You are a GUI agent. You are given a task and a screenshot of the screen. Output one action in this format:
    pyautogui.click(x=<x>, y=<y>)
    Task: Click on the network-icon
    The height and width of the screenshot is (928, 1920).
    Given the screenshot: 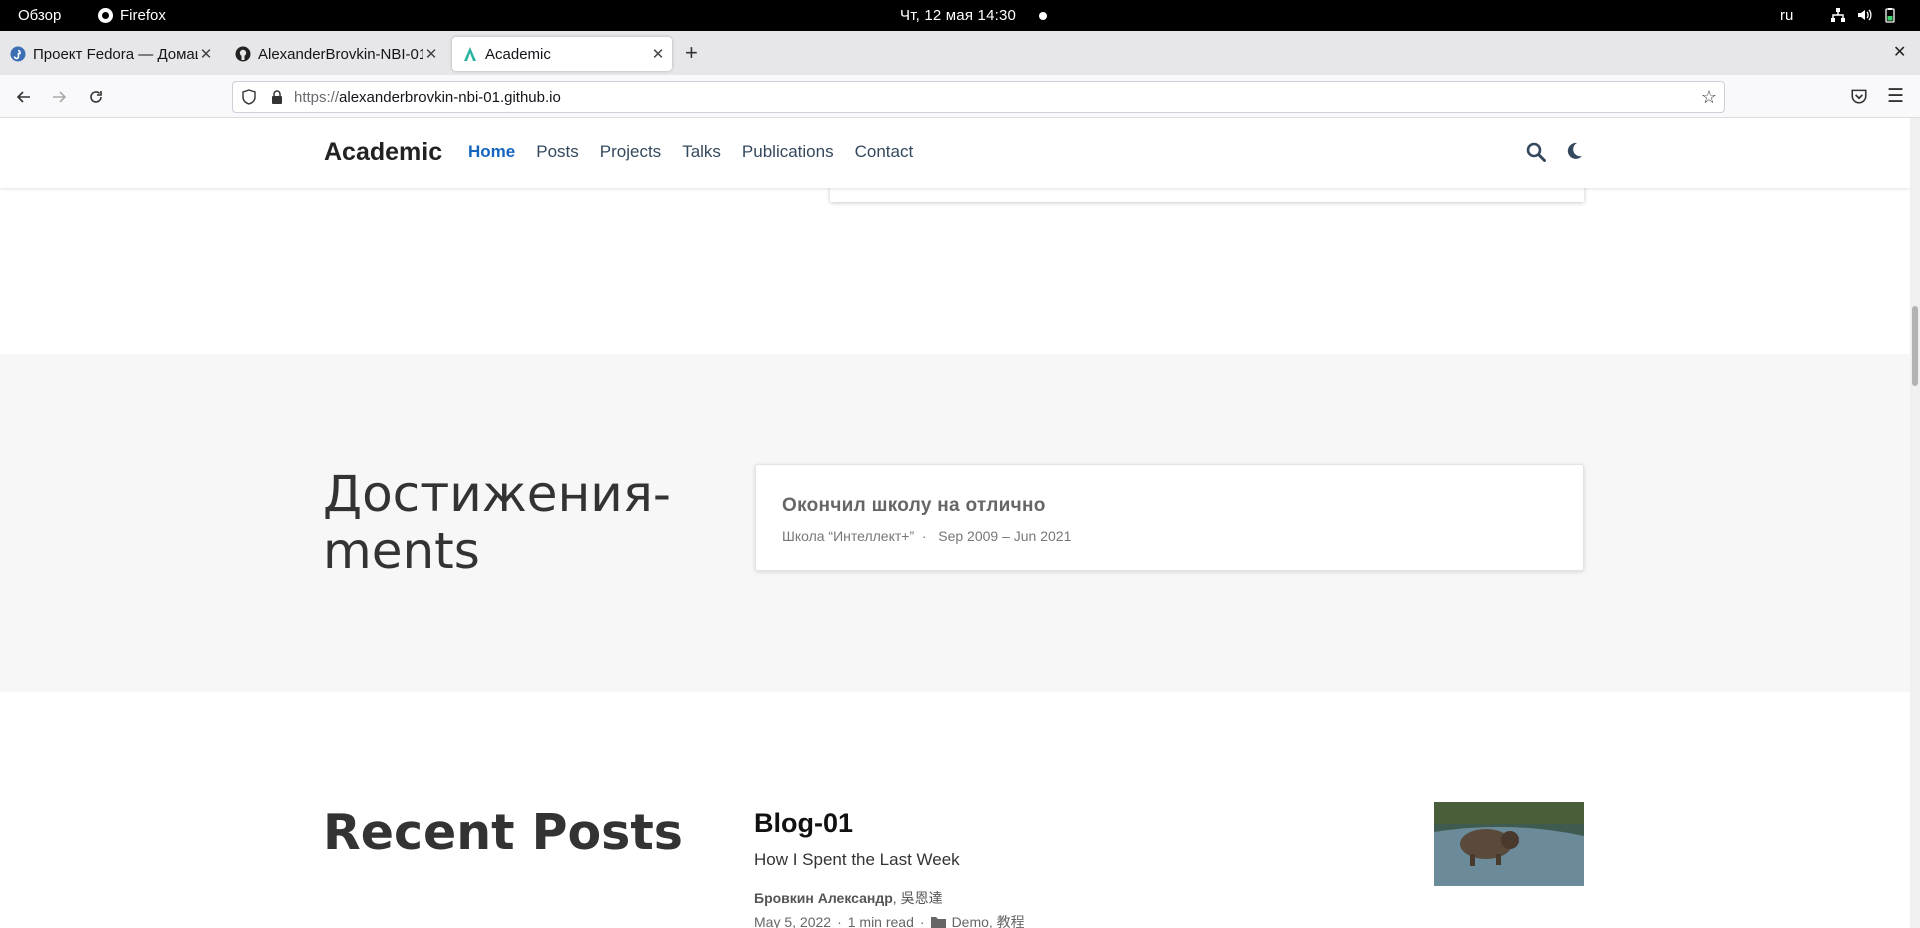 What is the action you would take?
    pyautogui.click(x=1838, y=15)
    